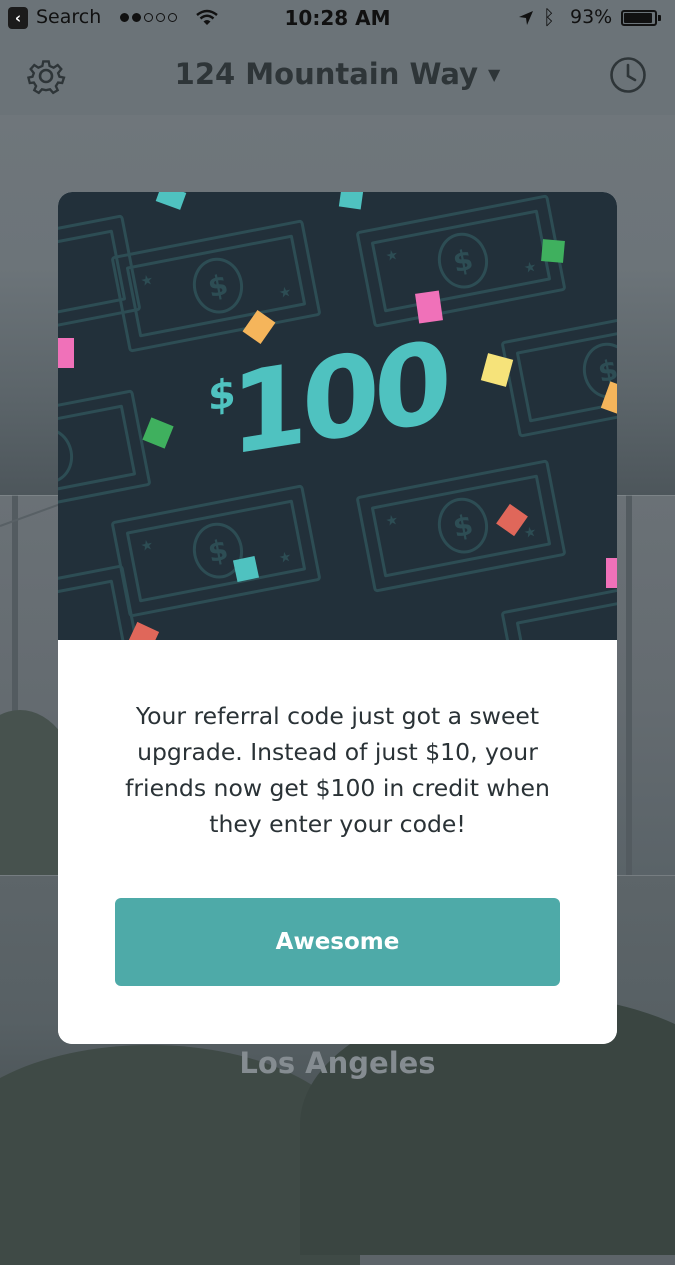 This screenshot has width=675, height=1265. Describe the element at coordinates (337, 942) in the screenshot. I see `awesome-button: Awesome` at that location.